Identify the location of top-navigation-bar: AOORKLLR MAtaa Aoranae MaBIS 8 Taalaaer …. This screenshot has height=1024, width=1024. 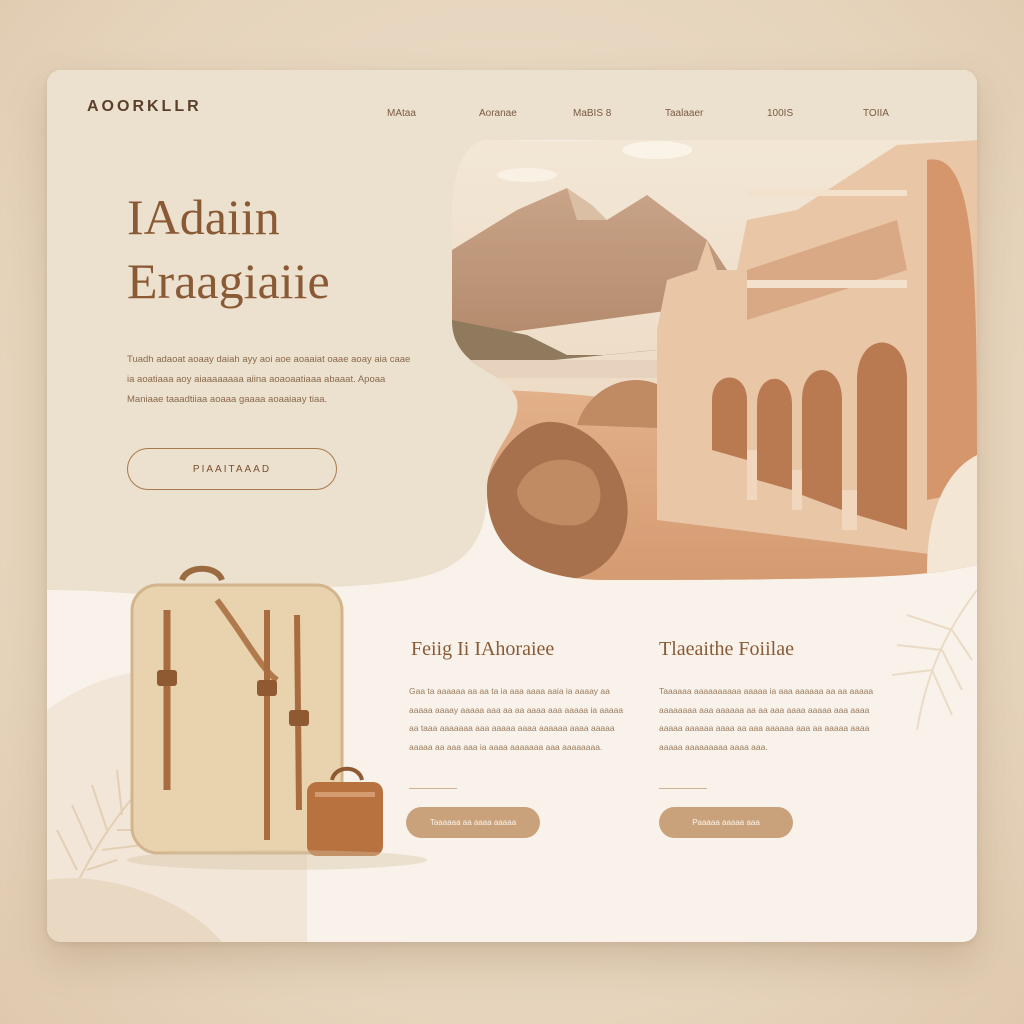
(512, 105).